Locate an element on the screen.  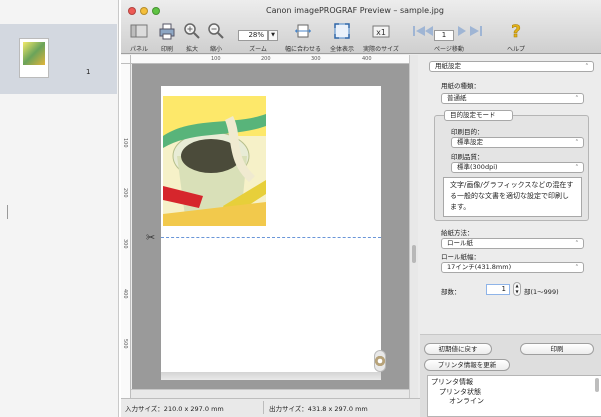
printer-info-list: プリンタ情報 プリンタ状態 オンライン is located at coordinates (514, 396).